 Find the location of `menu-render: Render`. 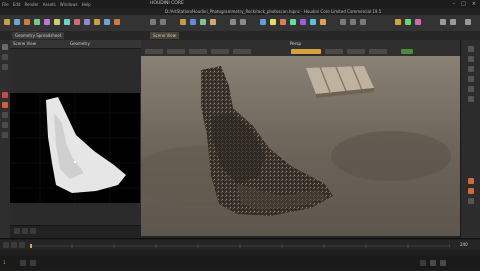

menu-render: Render is located at coordinates (31, 4).